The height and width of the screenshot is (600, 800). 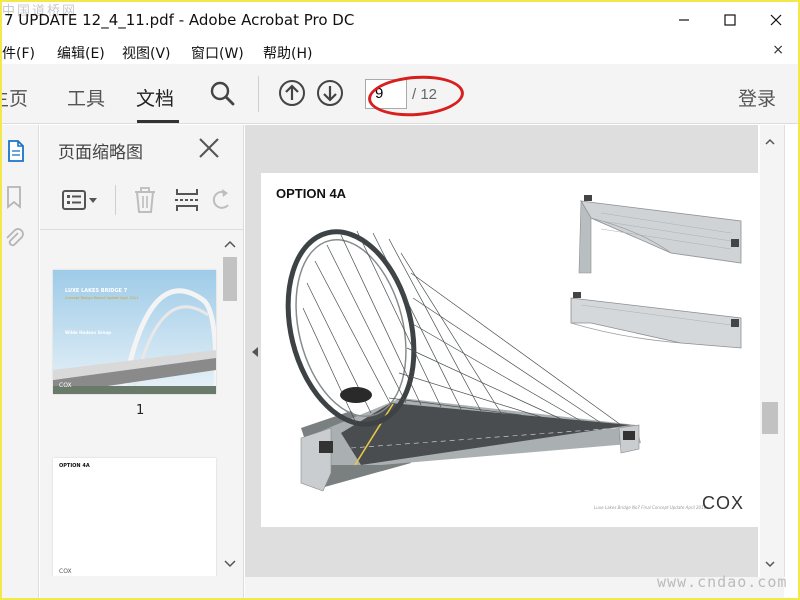 I want to click on attachment-icon, so click(x=16, y=239).